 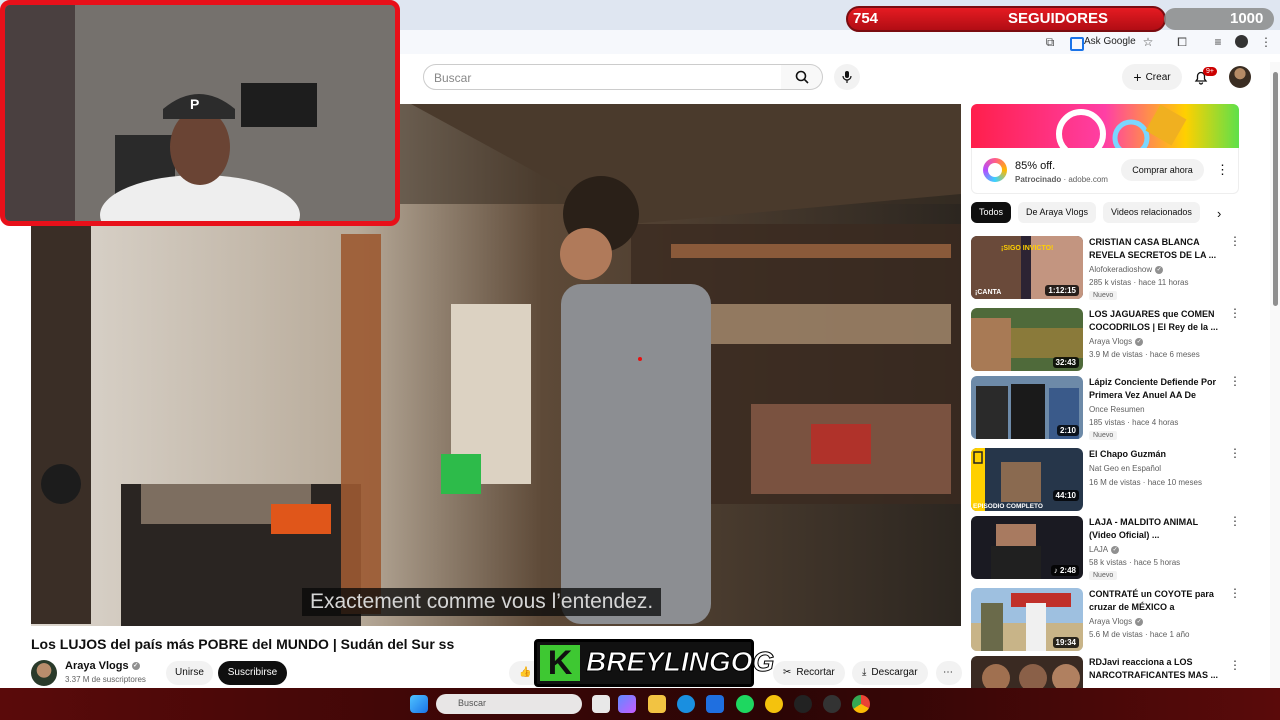 I want to click on video-channel: Alofokeradioshow ✓, so click(x=1126, y=269).